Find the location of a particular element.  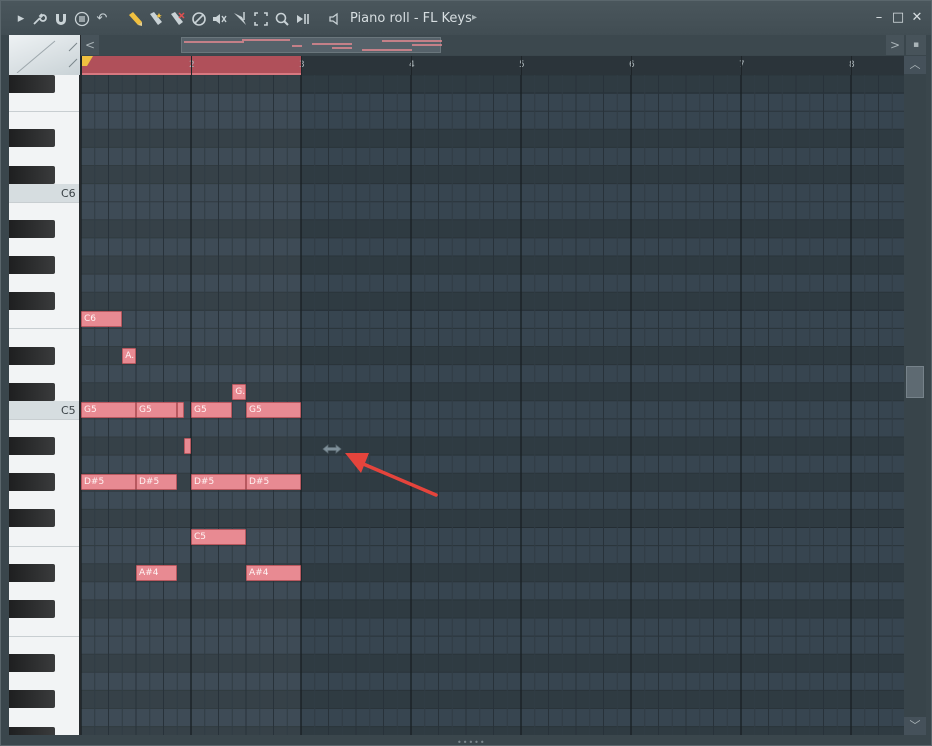

overview-right-arrow: > is located at coordinates (895, 45).